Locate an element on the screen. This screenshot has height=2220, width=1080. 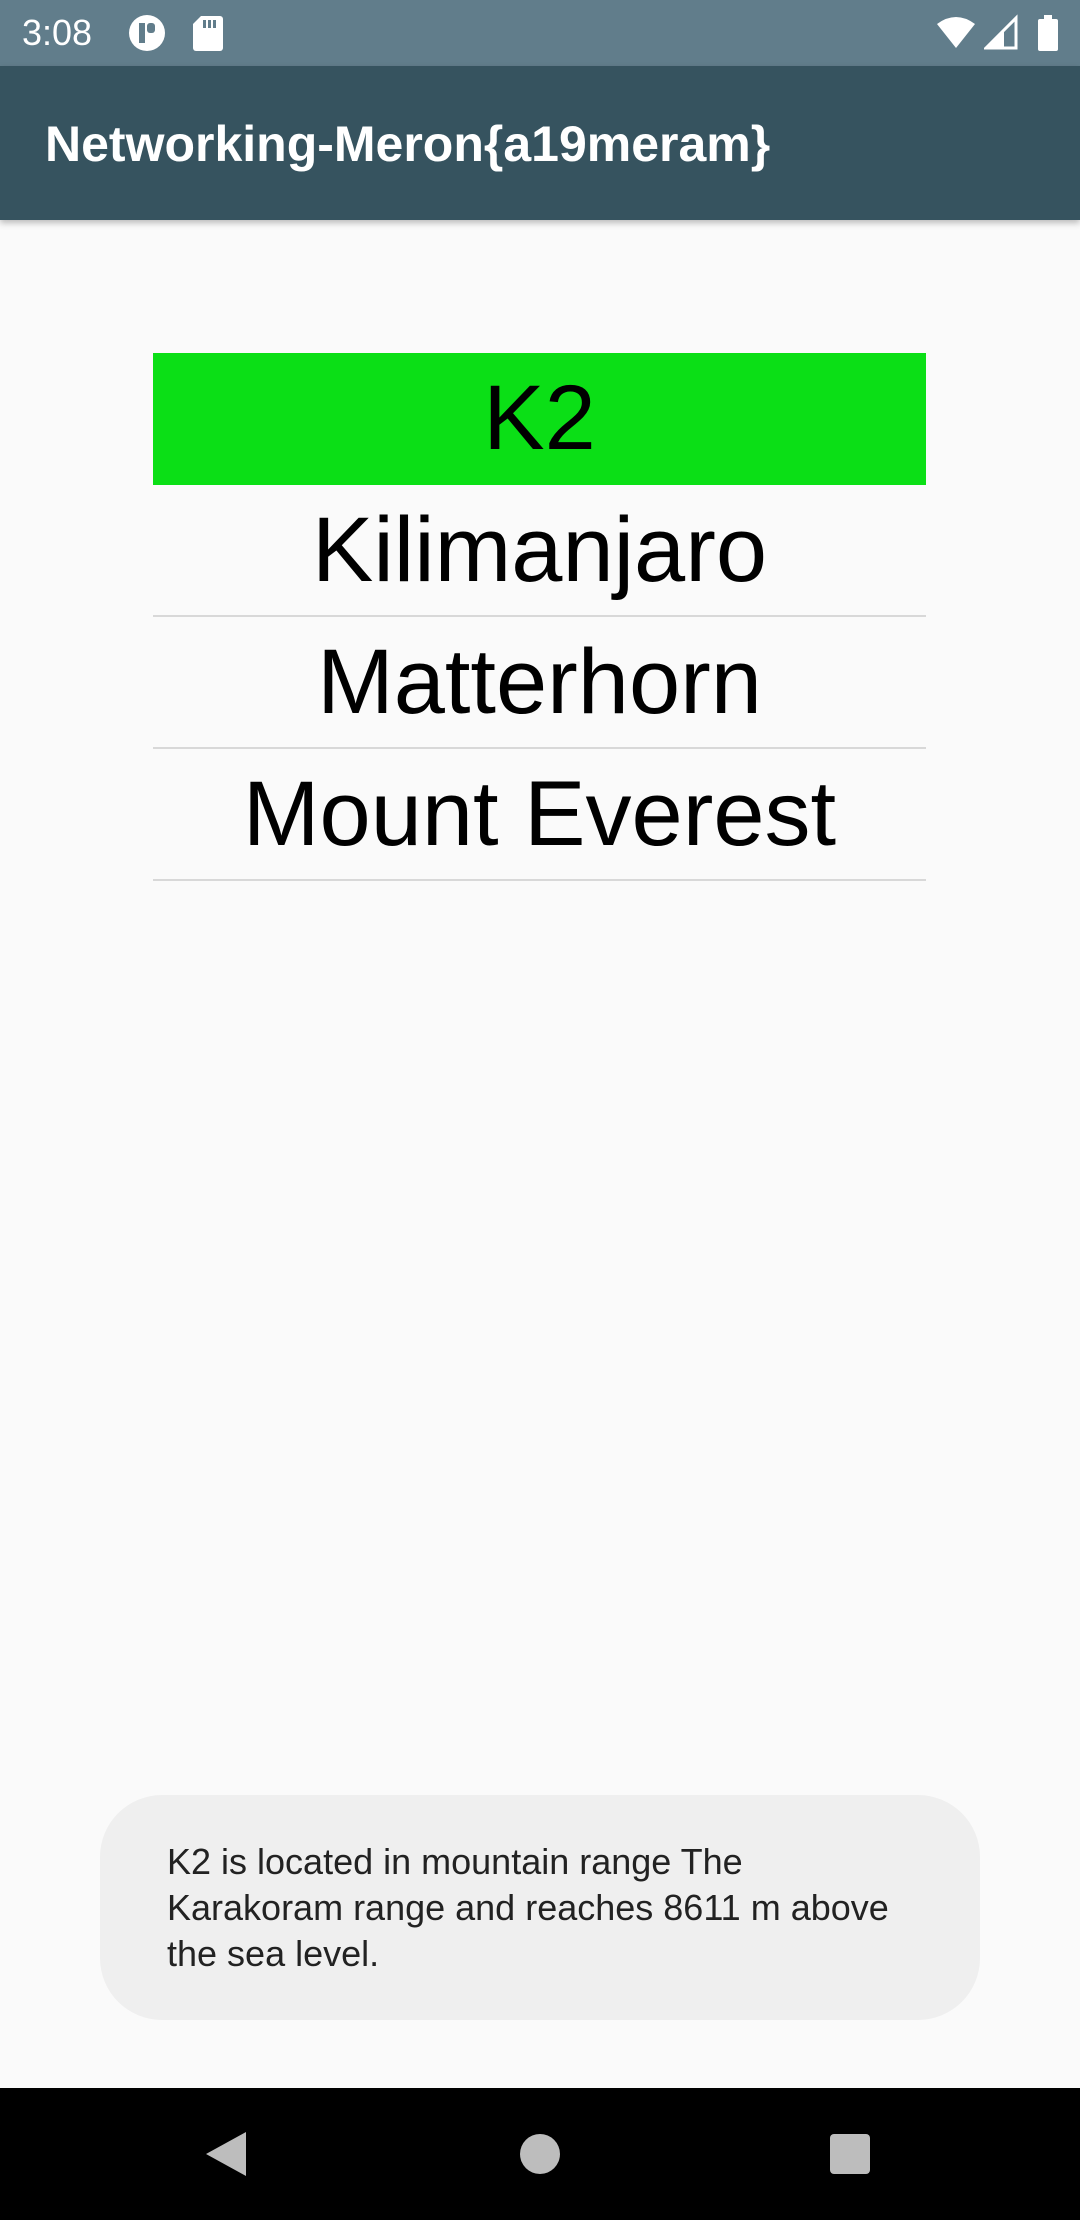
back-icon is located at coordinates (226, 2154).